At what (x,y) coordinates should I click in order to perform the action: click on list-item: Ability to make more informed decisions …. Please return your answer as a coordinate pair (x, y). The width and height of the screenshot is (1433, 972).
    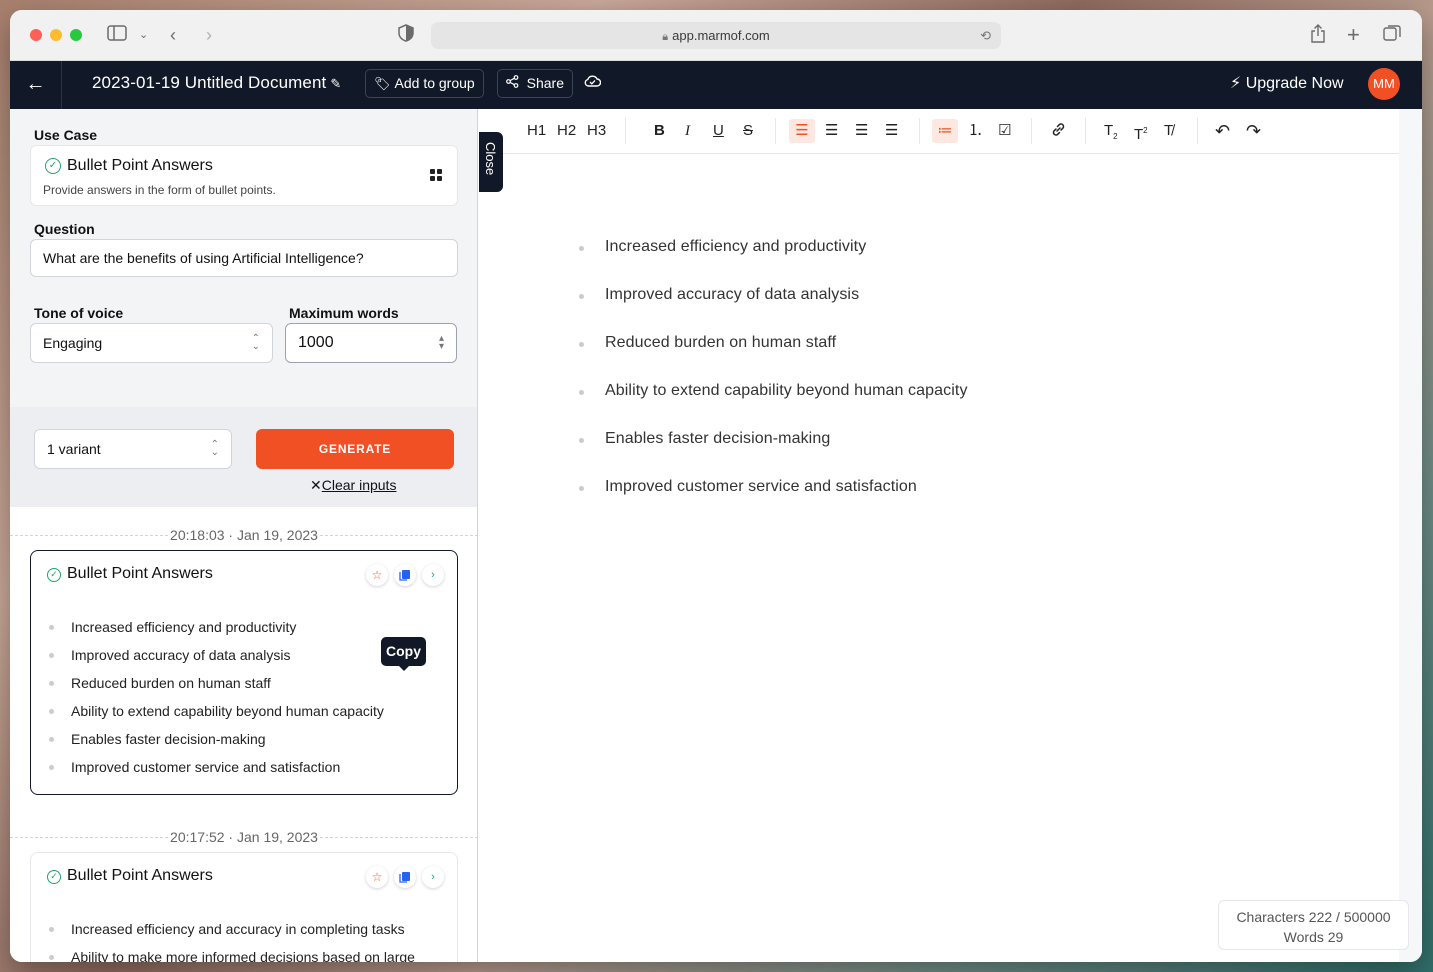
    Looking at the image, I should click on (231, 954).